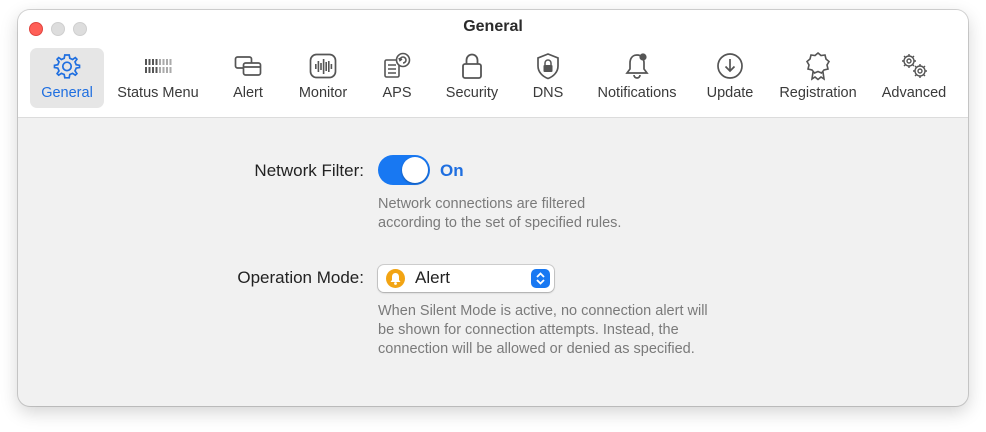 Image resolution: width=986 pixels, height=432 pixels. Describe the element at coordinates (482, 204) in the screenshot. I see `description-line: Network connections are filtered` at that location.